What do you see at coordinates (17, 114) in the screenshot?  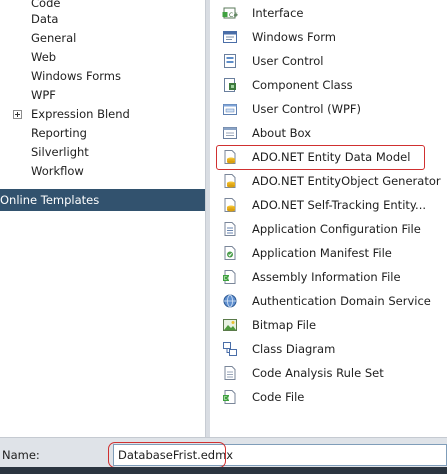 I see `expand-icon` at bounding box center [17, 114].